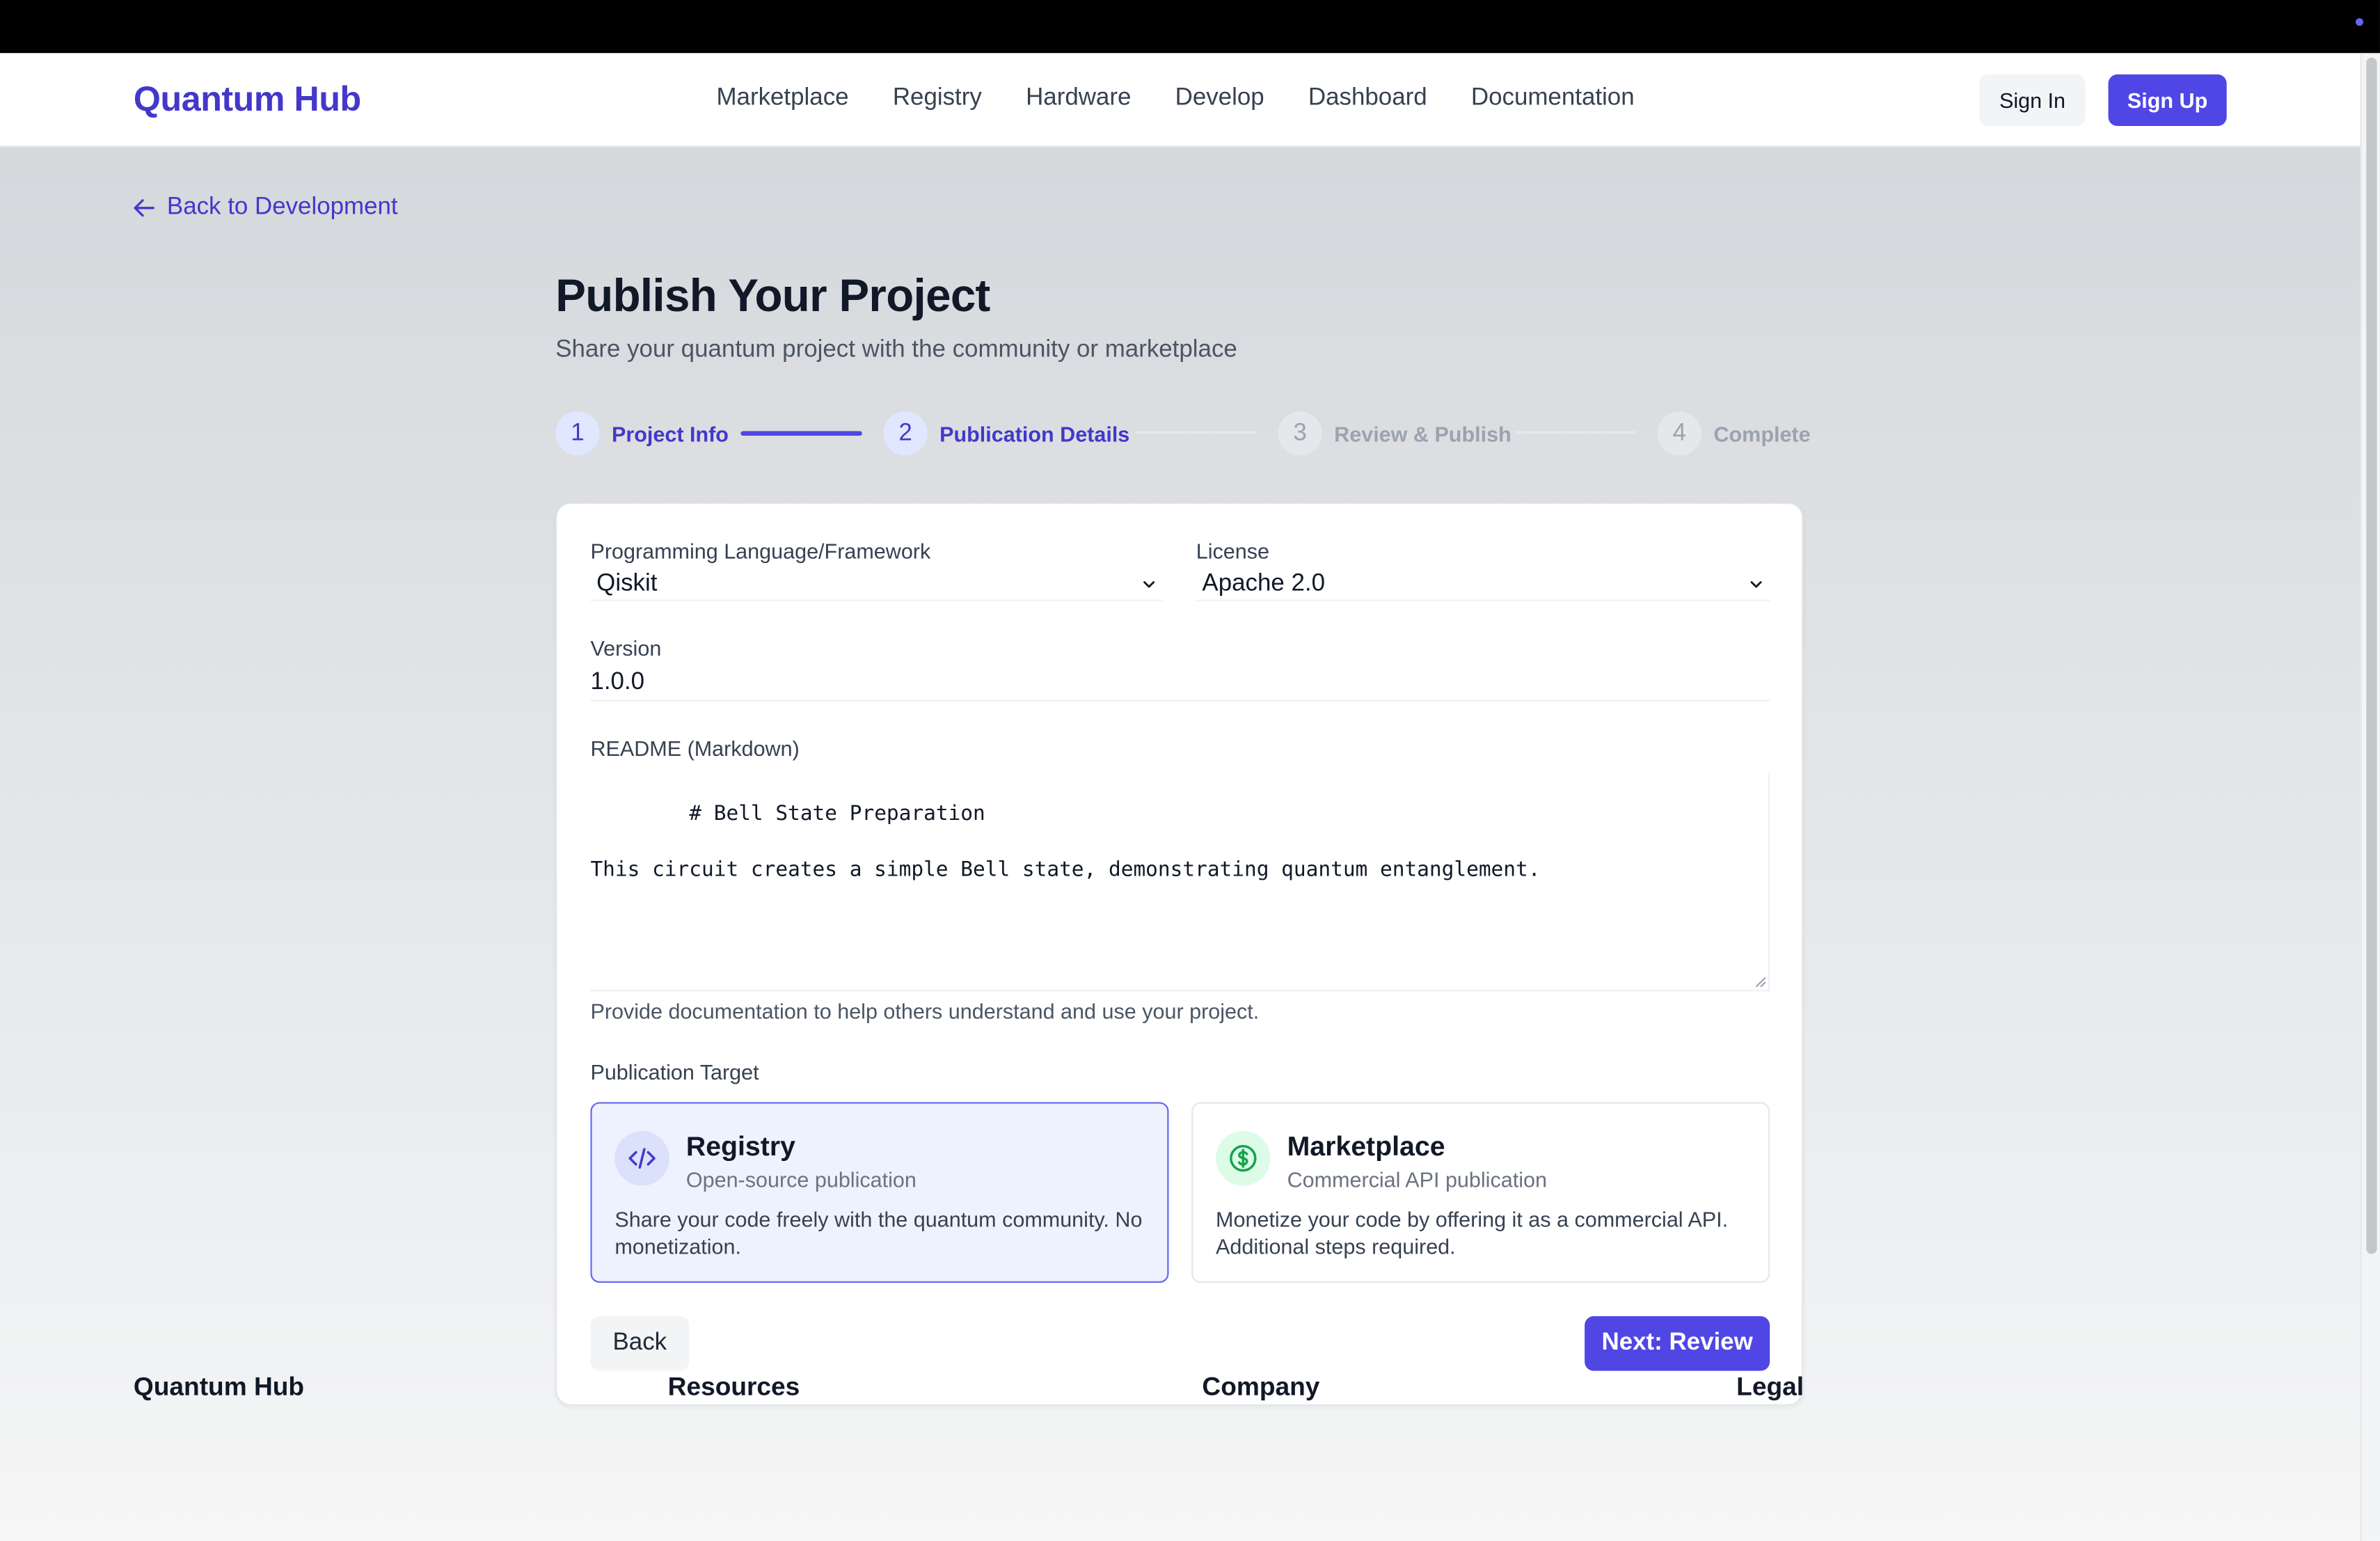 The height and width of the screenshot is (1541, 2380). What do you see at coordinates (1261, 1387) in the screenshot?
I see `footer-heading-company: Company` at bounding box center [1261, 1387].